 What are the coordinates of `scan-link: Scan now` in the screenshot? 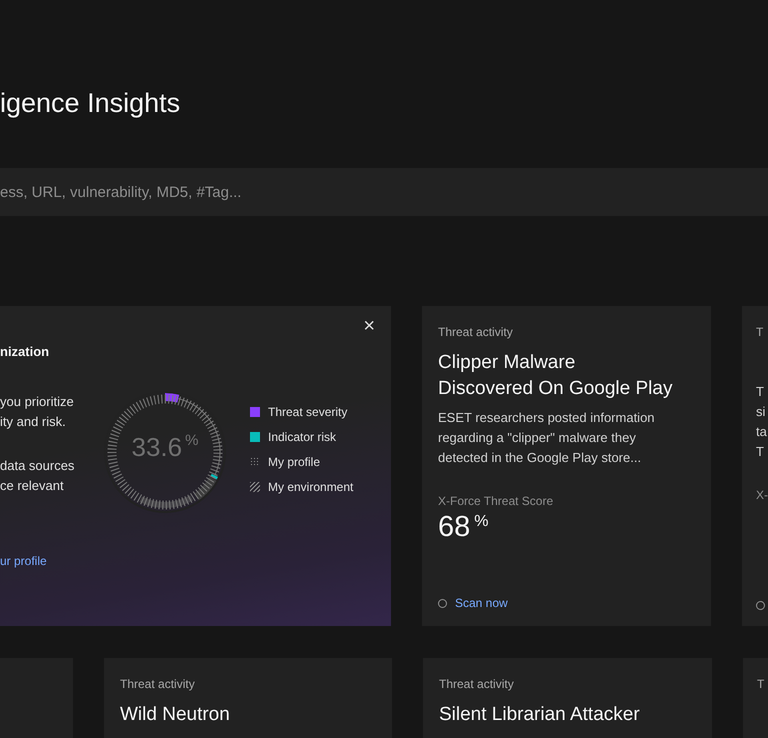 It's located at (481, 603).